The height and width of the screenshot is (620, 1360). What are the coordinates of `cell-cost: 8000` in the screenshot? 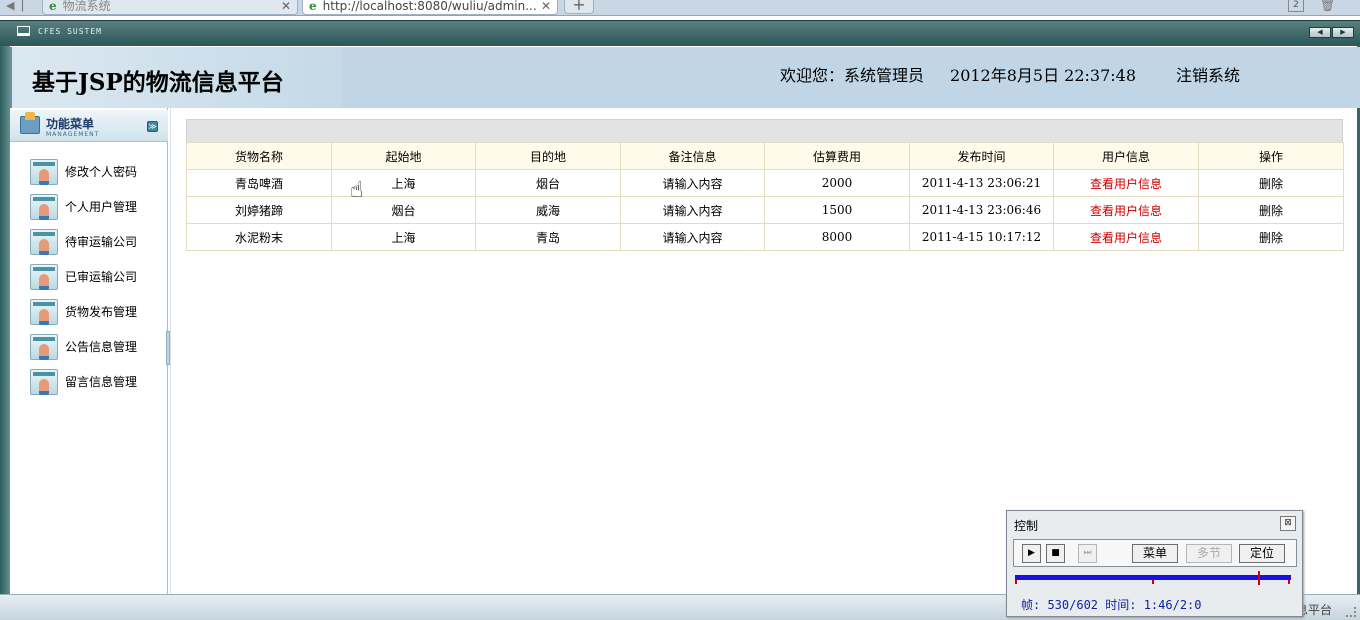 It's located at (837, 237).